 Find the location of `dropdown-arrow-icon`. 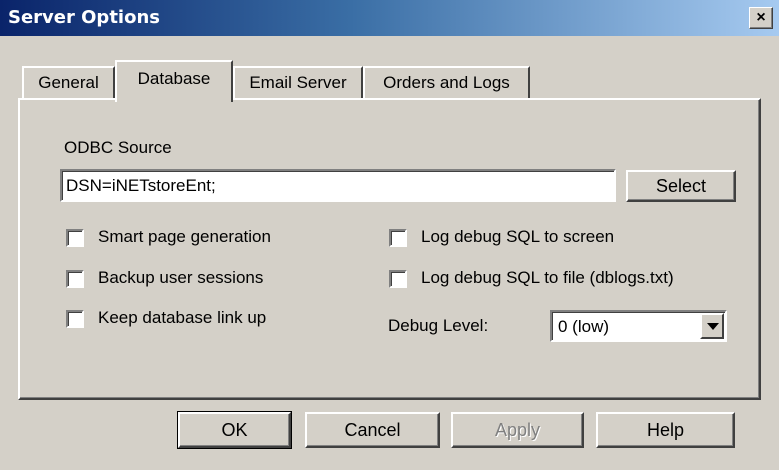

dropdown-arrow-icon is located at coordinates (712, 326).